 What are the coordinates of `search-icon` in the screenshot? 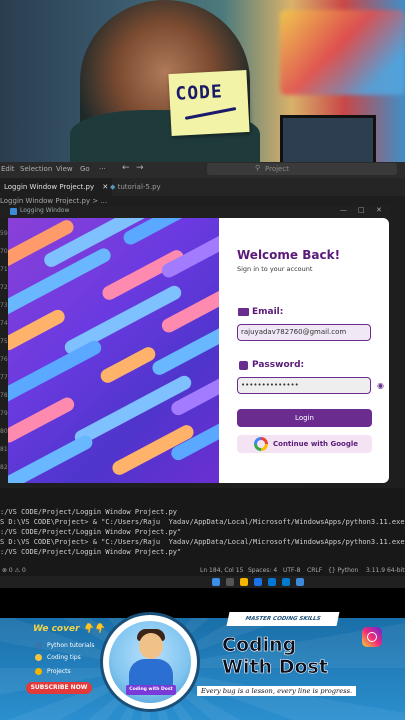 It's located at (230, 582).